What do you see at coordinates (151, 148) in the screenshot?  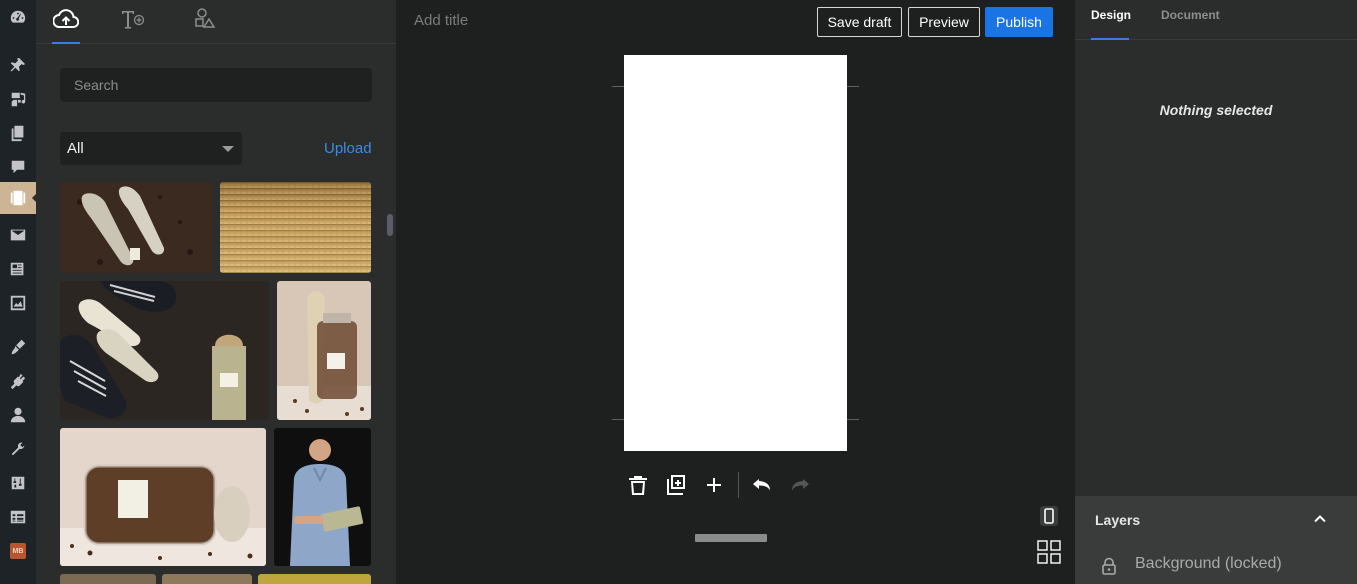 I see `media-type-dropdown: All` at bounding box center [151, 148].